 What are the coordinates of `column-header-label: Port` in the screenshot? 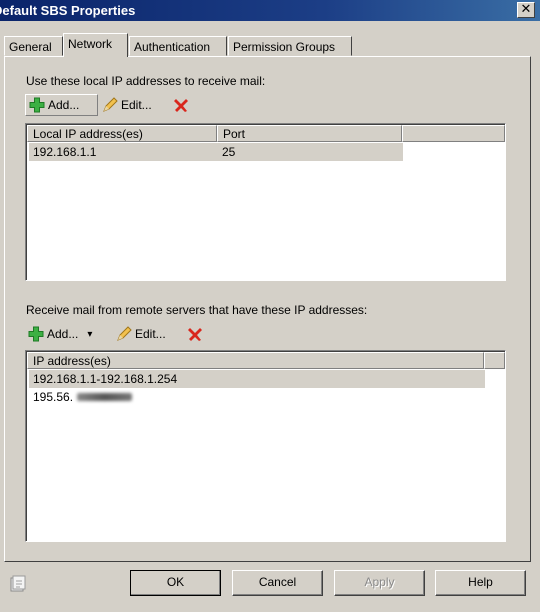 It's located at (234, 134).